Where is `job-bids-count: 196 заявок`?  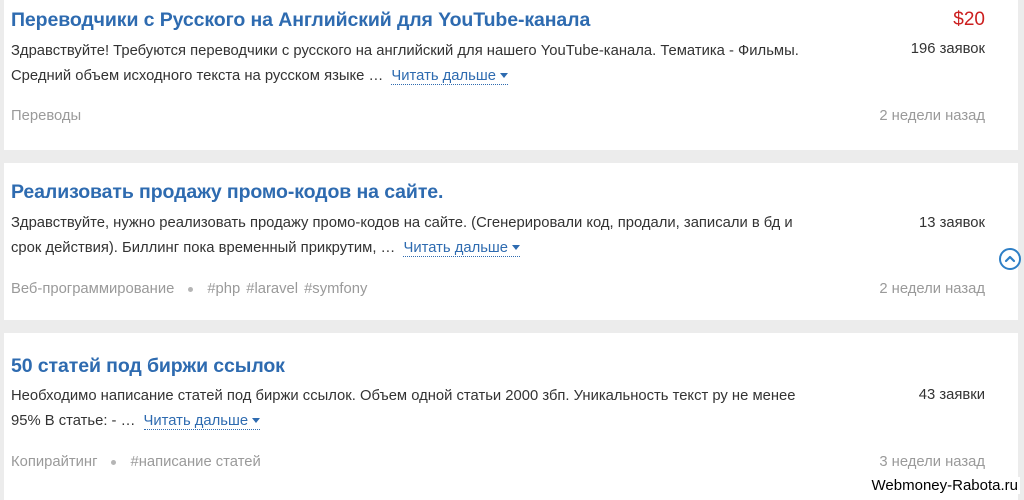
job-bids-count: 196 заявок is located at coordinates (947, 49).